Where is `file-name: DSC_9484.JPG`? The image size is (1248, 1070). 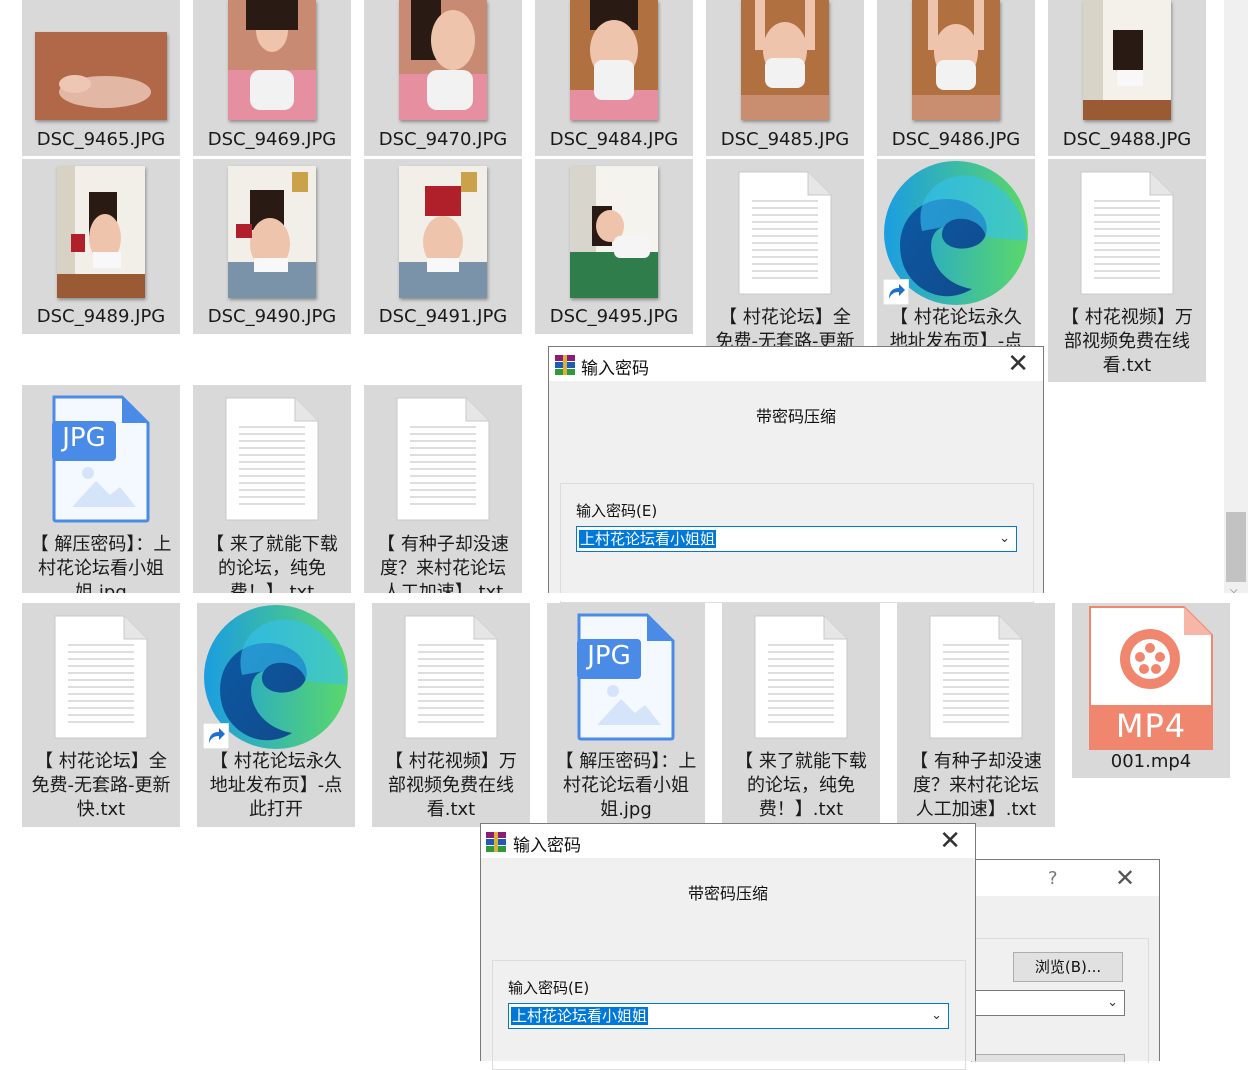
file-name: DSC_9484.JPG is located at coordinates (614, 139).